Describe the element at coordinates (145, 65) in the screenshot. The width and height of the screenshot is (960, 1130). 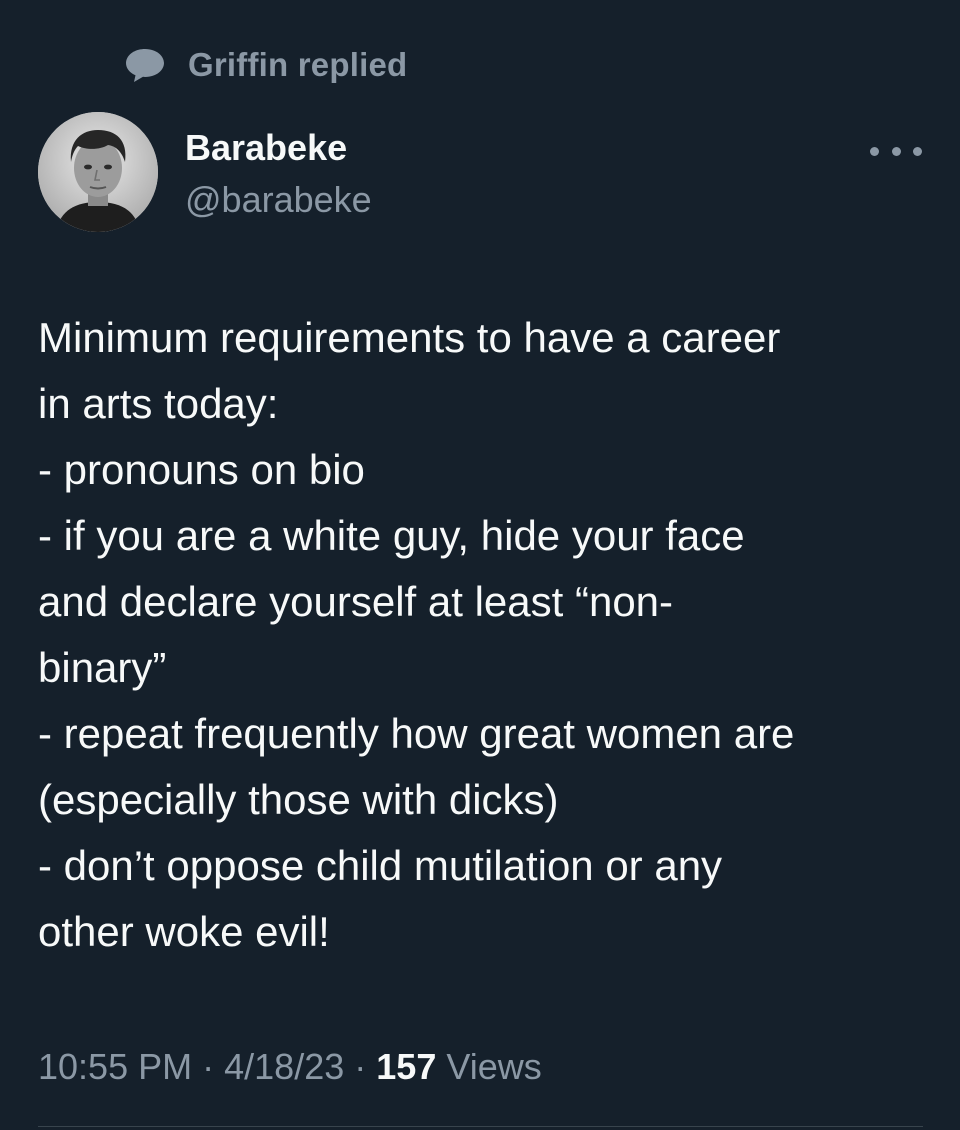
I see `speech-bubble-icon` at that location.